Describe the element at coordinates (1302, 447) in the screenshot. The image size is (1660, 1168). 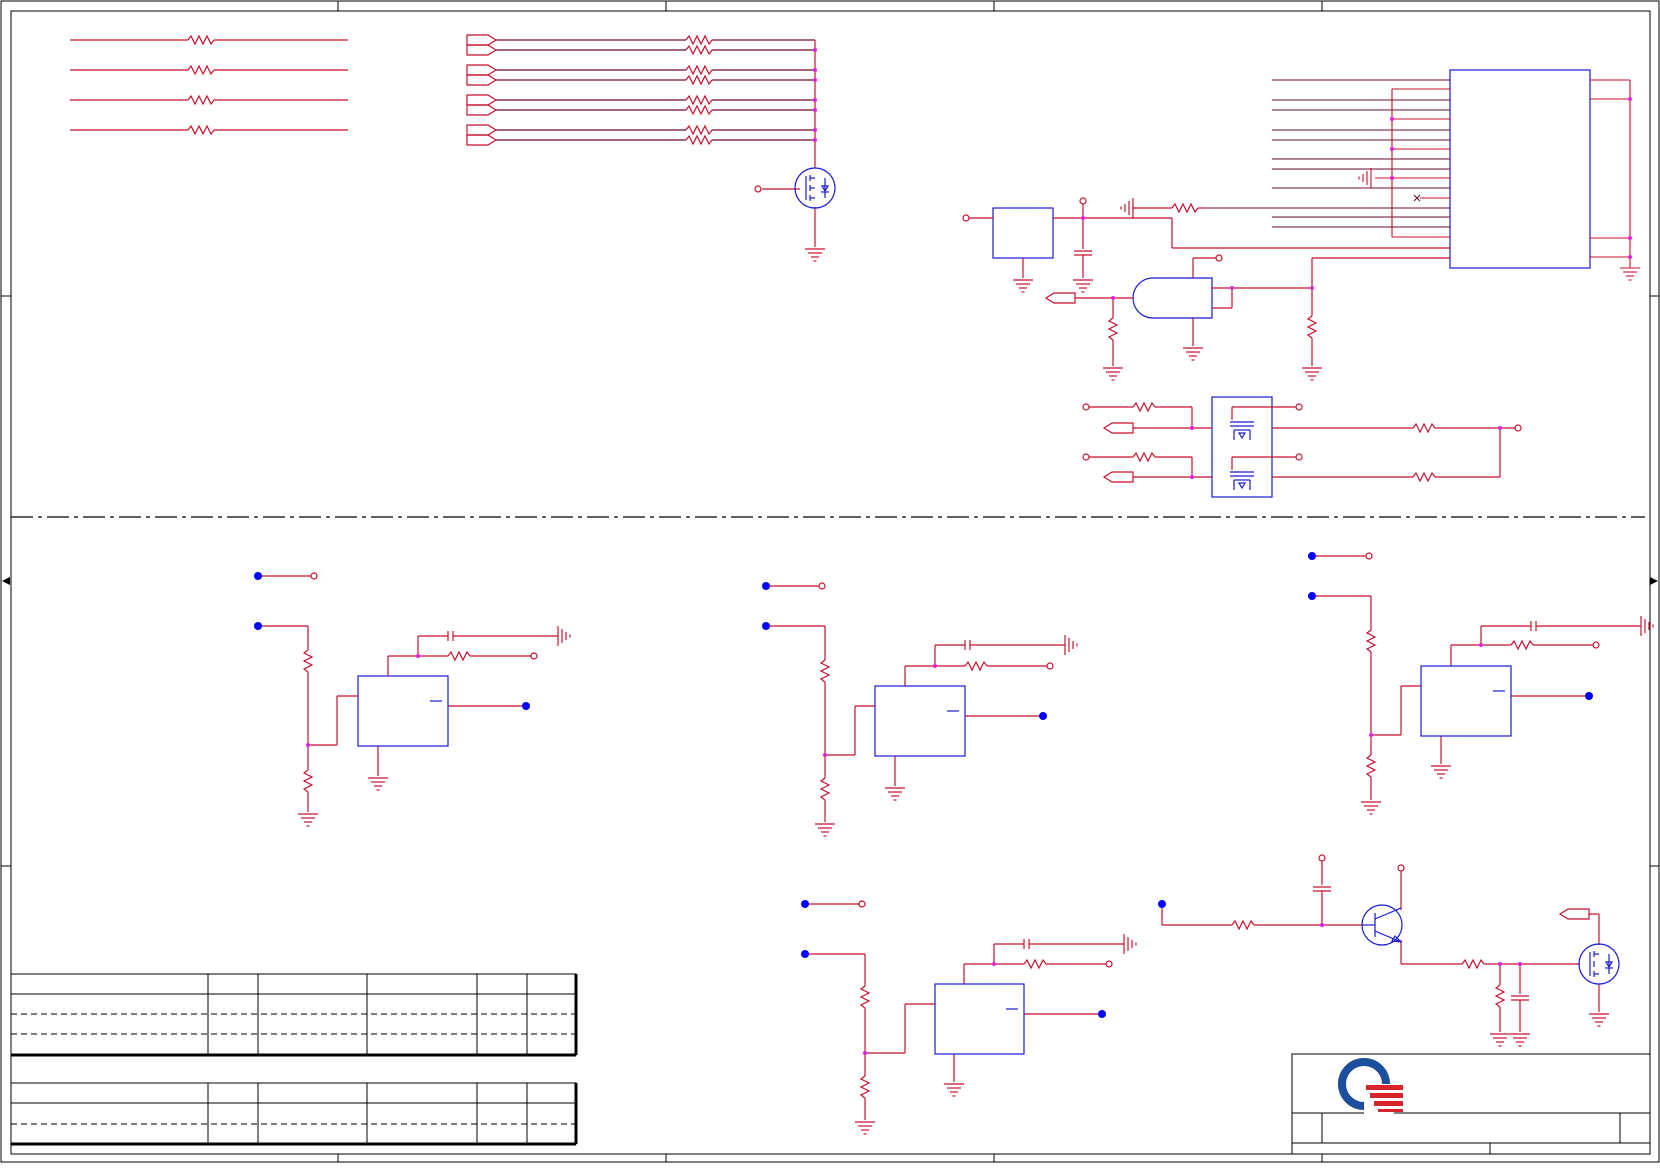
I see `level-shifter` at that location.